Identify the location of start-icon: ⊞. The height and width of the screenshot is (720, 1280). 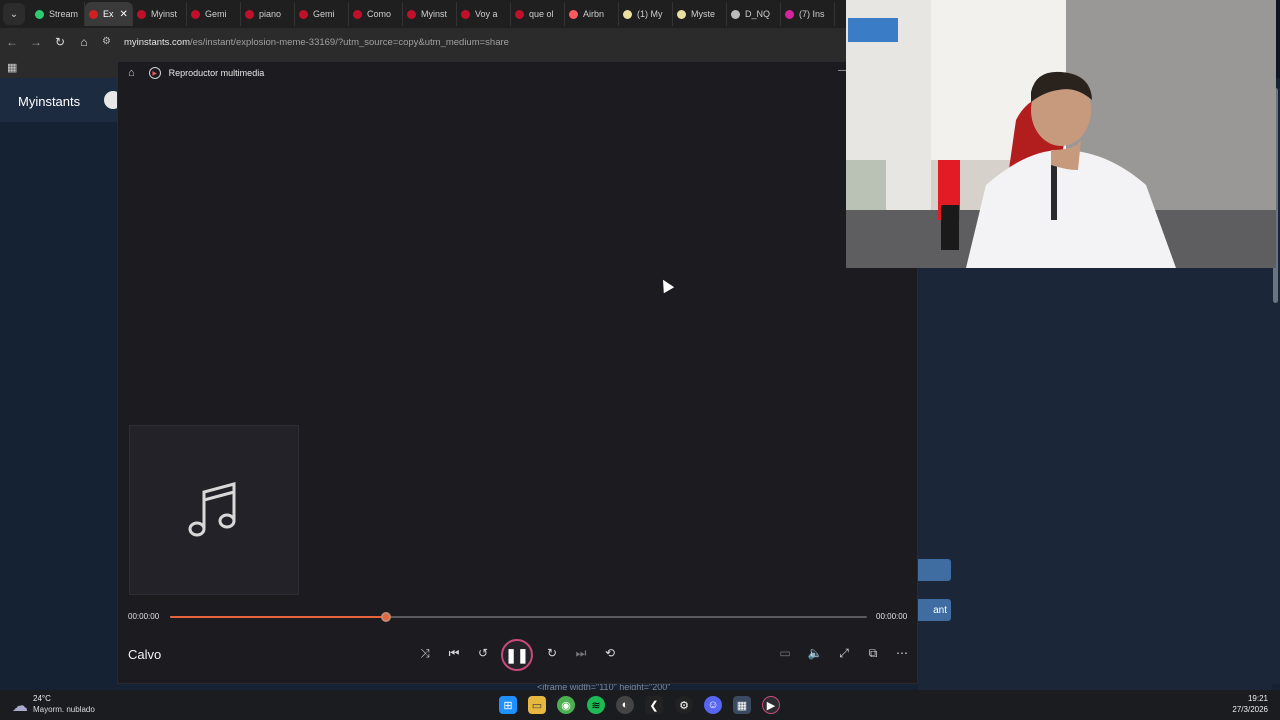
(508, 705).